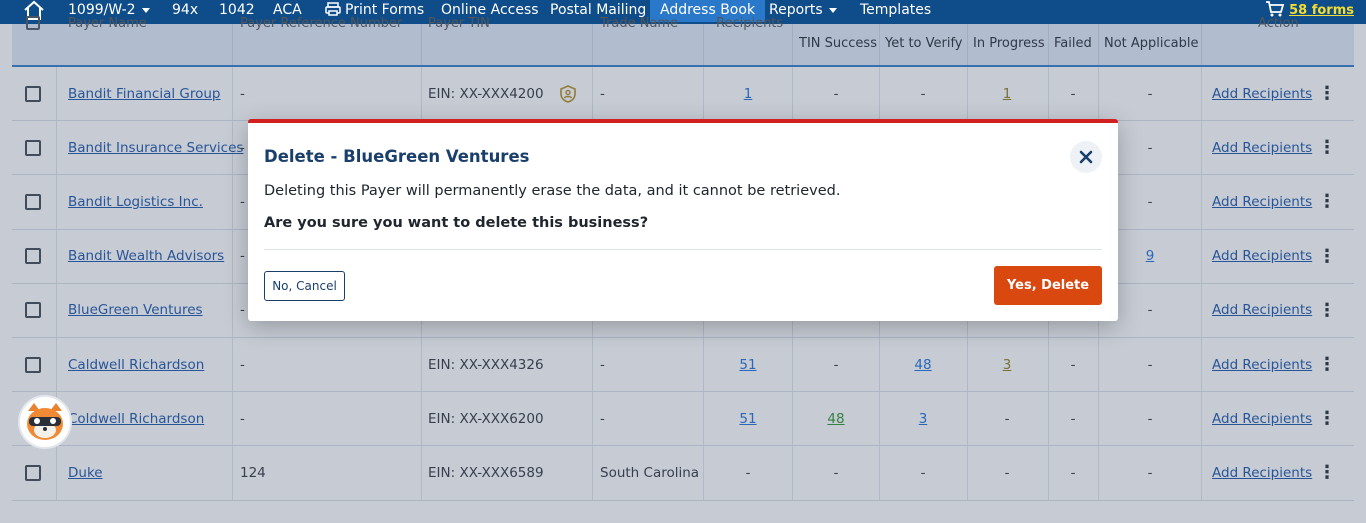 This screenshot has width=1366, height=523. I want to click on cart-count: 58 forms, so click(1321, 10).